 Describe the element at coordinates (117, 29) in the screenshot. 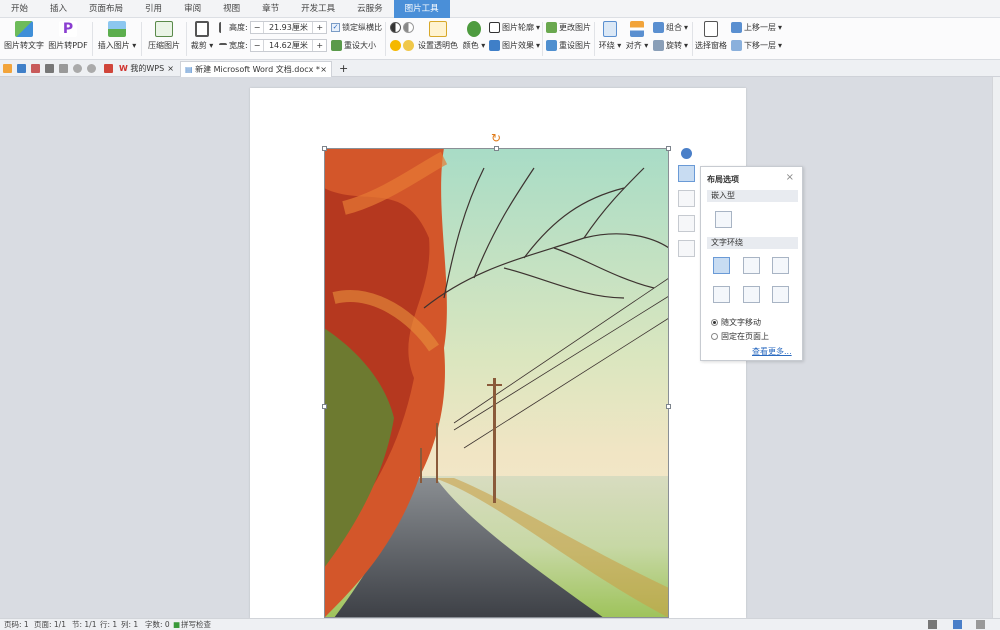

I see `picture-icon` at that location.